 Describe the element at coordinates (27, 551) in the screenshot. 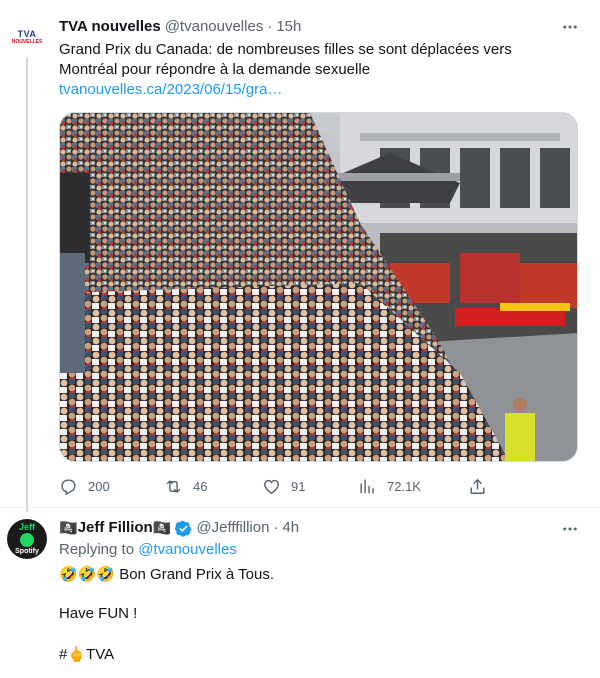

I see `avatar-text: Spotify` at that location.